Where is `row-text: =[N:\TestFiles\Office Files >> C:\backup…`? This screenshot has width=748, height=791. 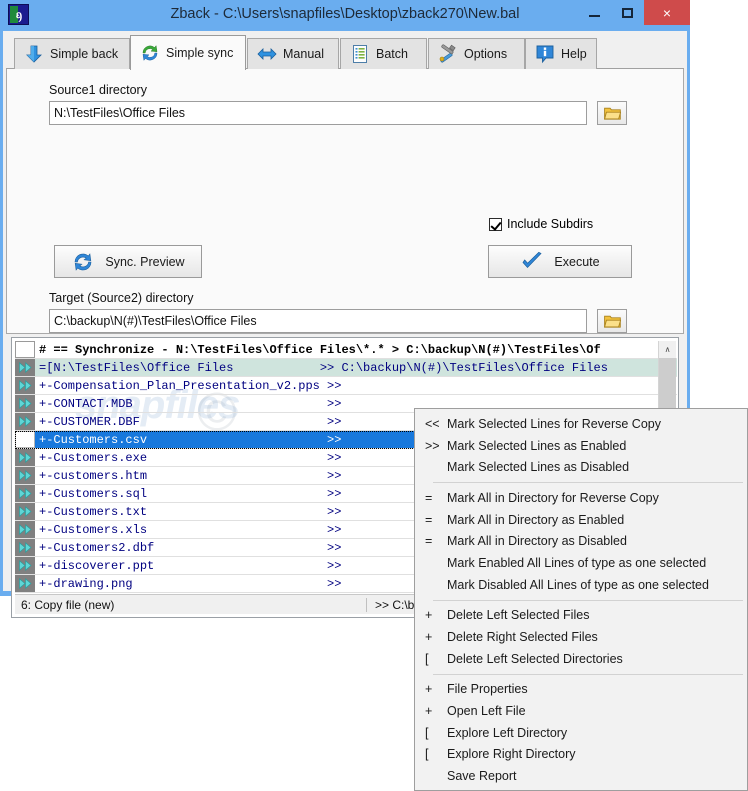 row-text: =[N:\TestFiles\Office Files >> C:\backup… is located at coordinates (323, 367).